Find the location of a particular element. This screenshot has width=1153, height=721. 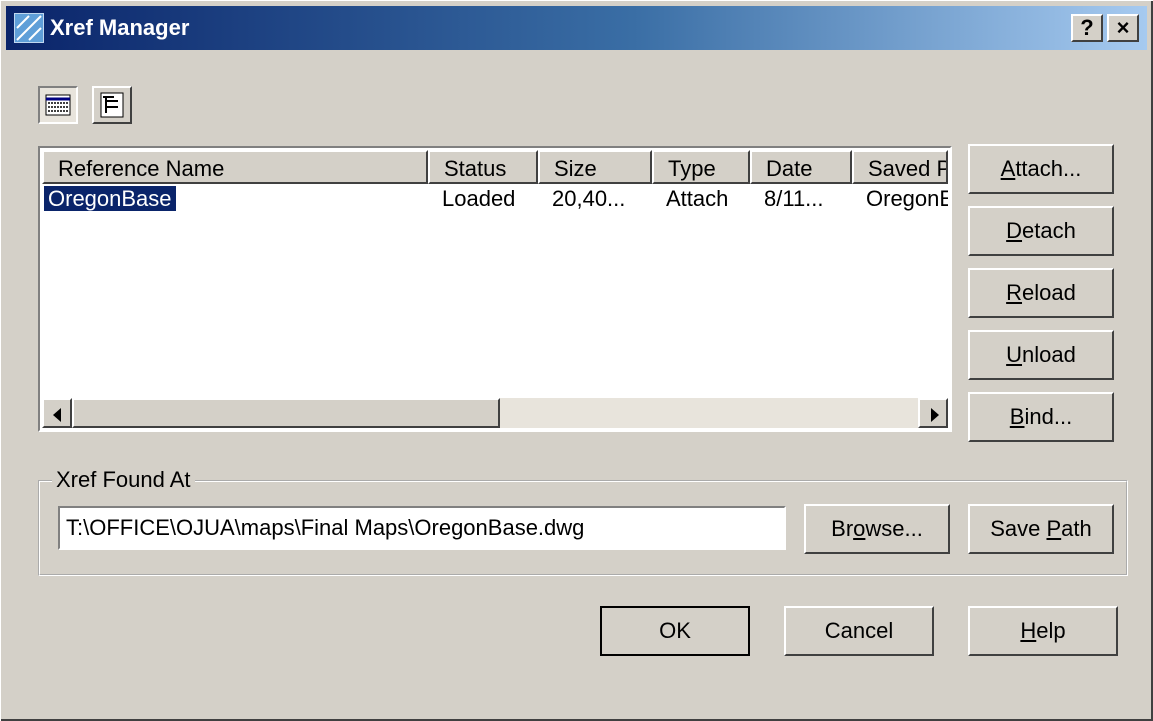

list-view-button is located at coordinates (58, 105).